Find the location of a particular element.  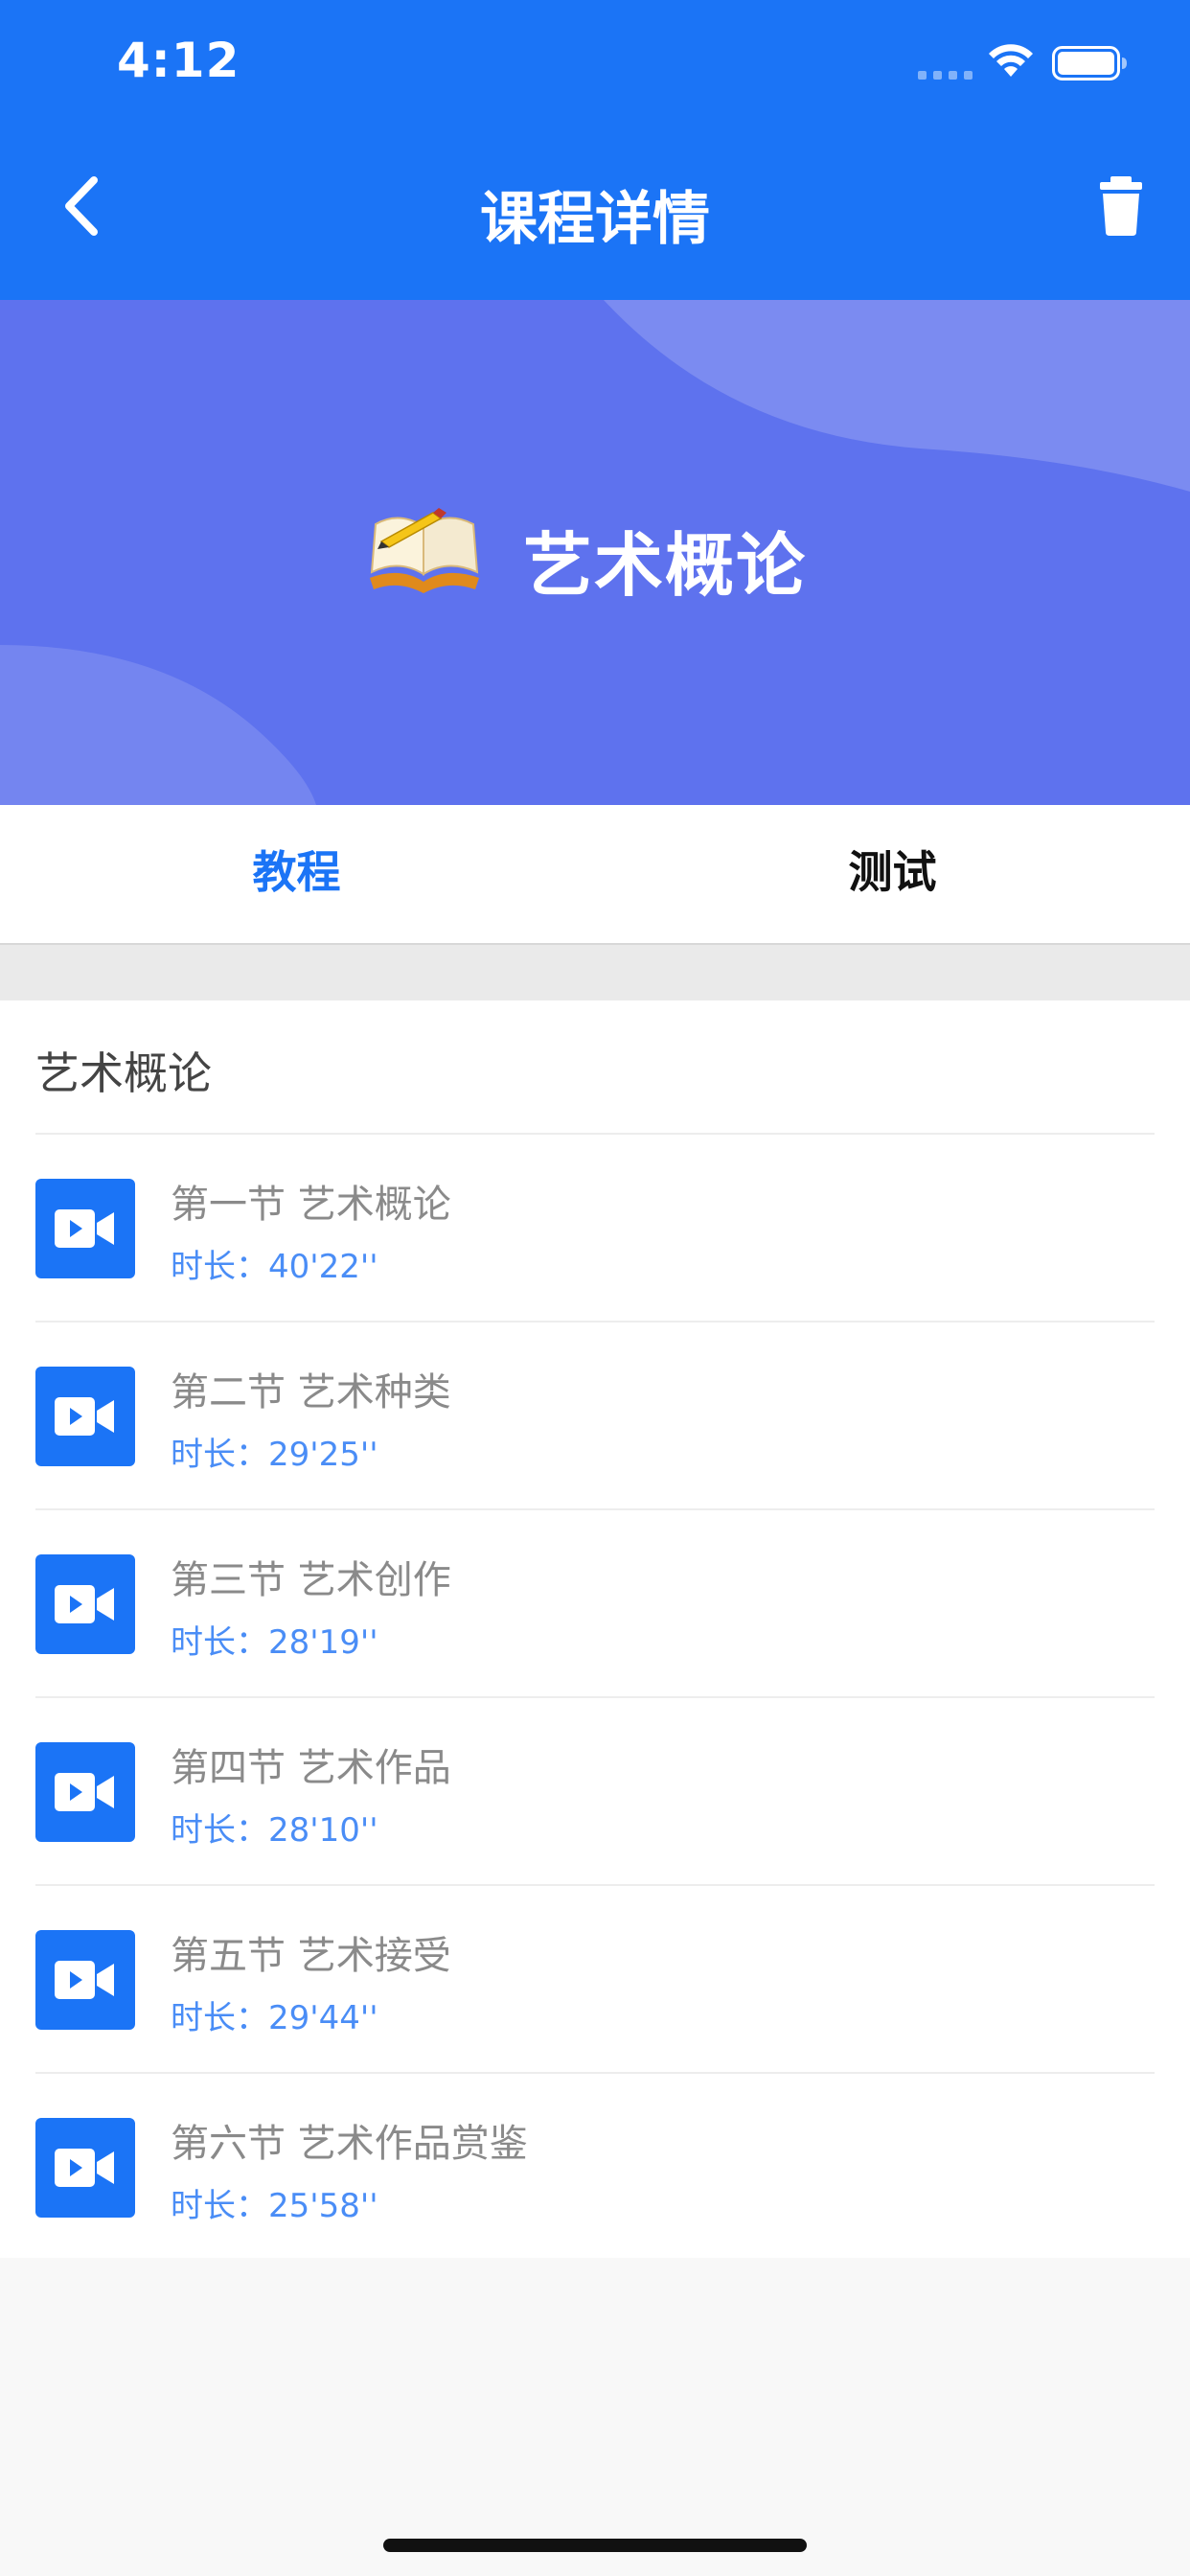

status-time: 4:12 is located at coordinates (179, 60).